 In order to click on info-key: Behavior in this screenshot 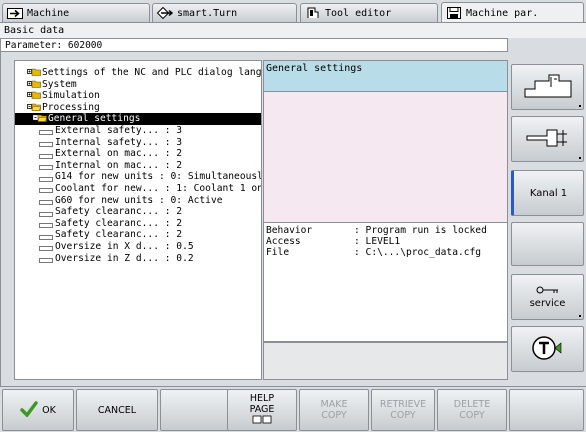, I will do `click(289, 230)`.